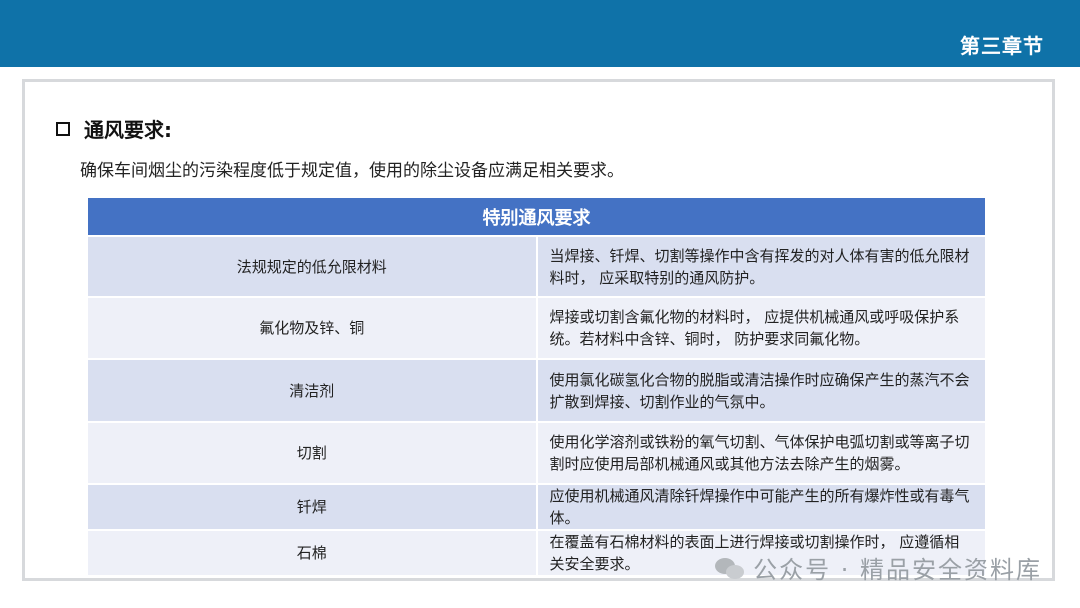  Describe the element at coordinates (760, 506) in the screenshot. I see `row-requirement: 应使用机械通风清除钎焊操作中可能产生的所有爆炸性或有毒气体。` at that location.